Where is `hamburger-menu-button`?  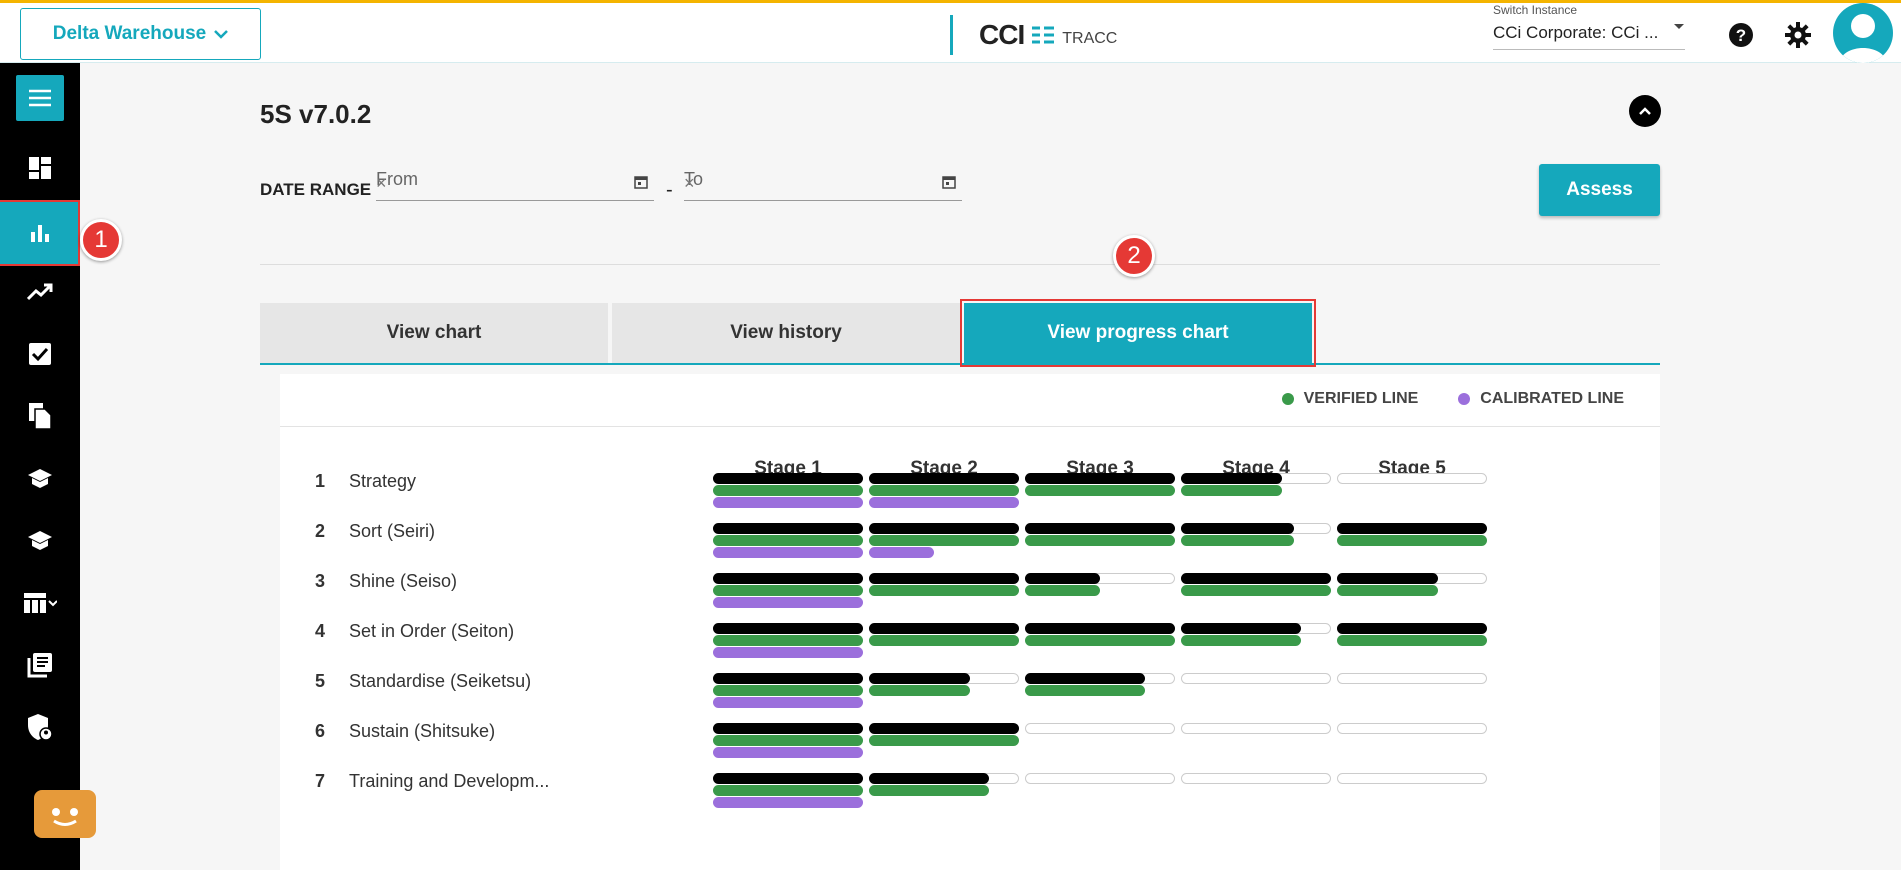 hamburger-menu-button is located at coordinates (40, 98).